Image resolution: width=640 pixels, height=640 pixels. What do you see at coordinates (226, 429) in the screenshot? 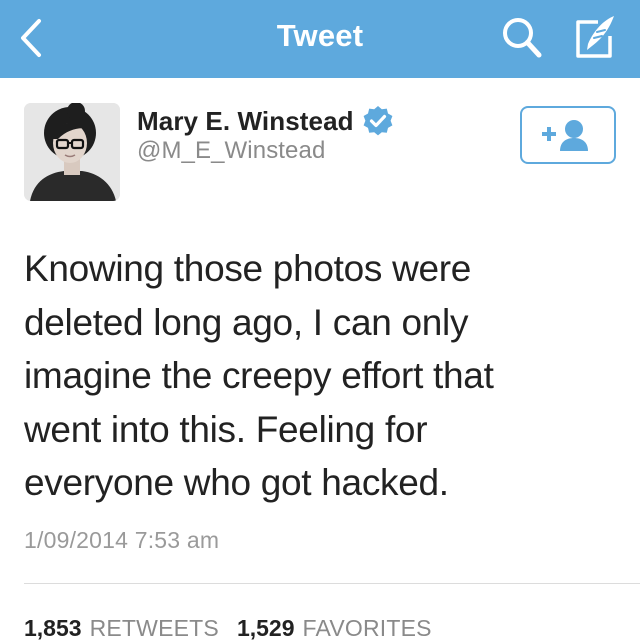
I see `tweet-text-line: went into this. Feeling for` at bounding box center [226, 429].